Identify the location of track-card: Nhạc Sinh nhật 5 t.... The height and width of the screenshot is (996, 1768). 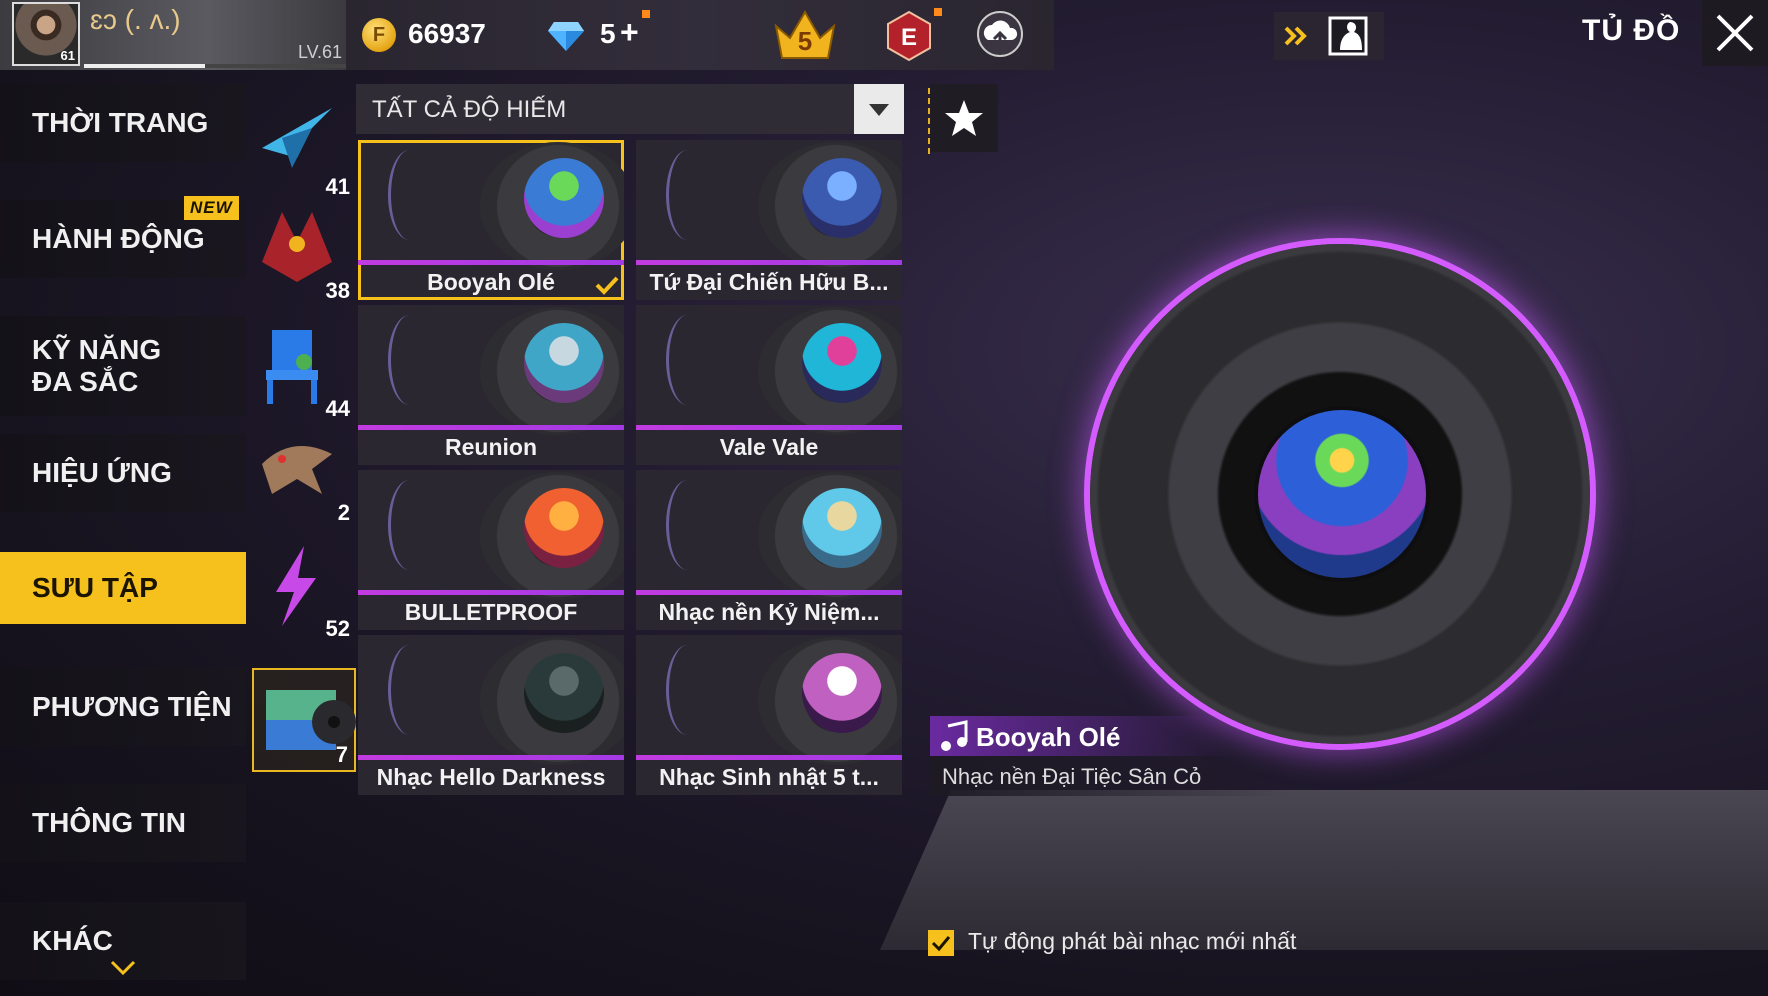
(769, 715).